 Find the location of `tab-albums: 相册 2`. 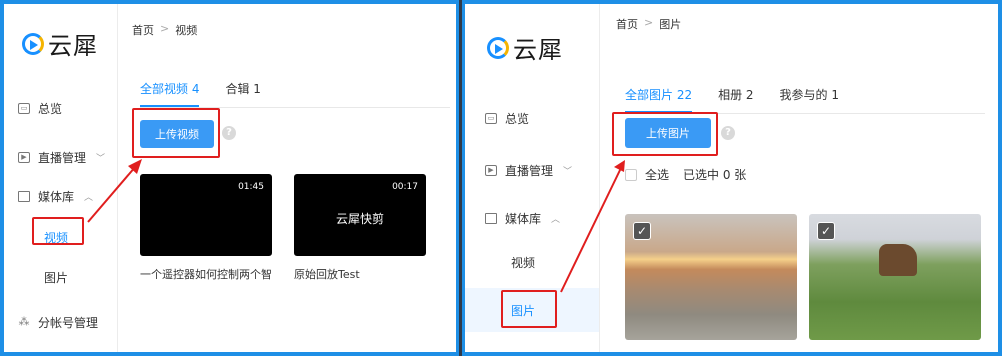

tab-albums: 相册 2 is located at coordinates (735, 99).